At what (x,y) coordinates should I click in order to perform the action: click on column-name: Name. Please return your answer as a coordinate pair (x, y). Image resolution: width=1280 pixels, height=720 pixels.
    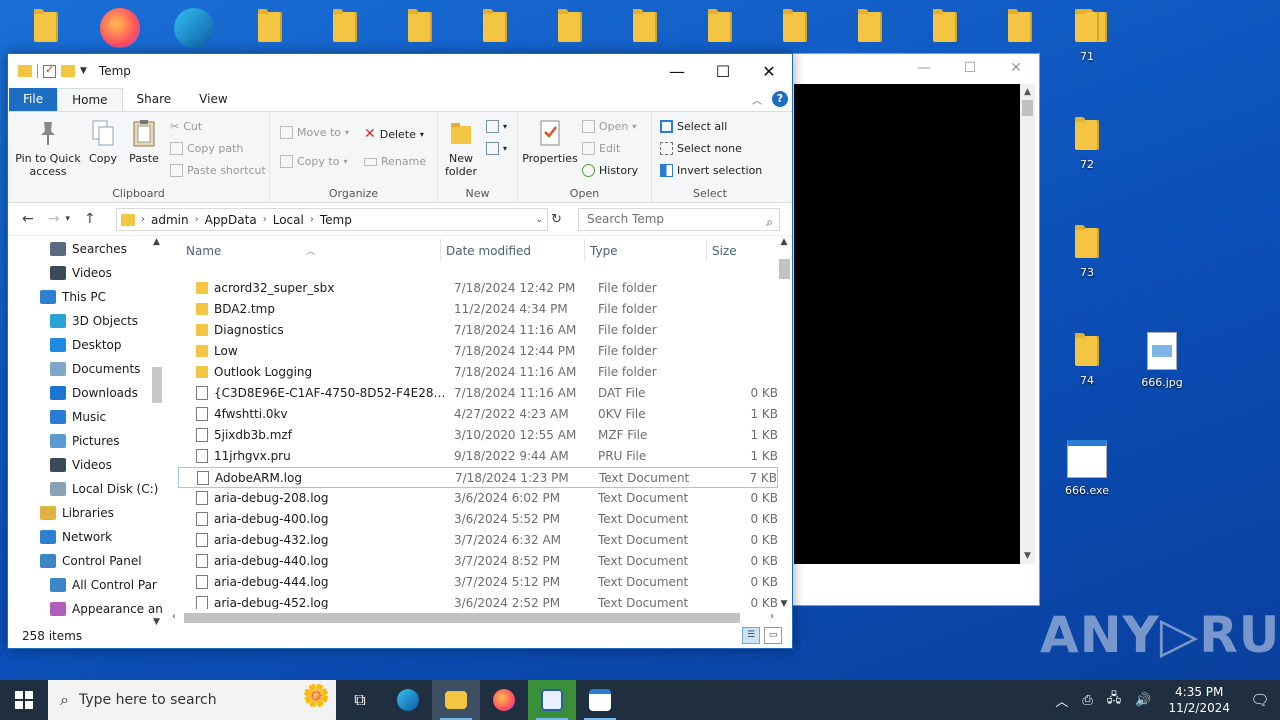
    Looking at the image, I should click on (203, 251).